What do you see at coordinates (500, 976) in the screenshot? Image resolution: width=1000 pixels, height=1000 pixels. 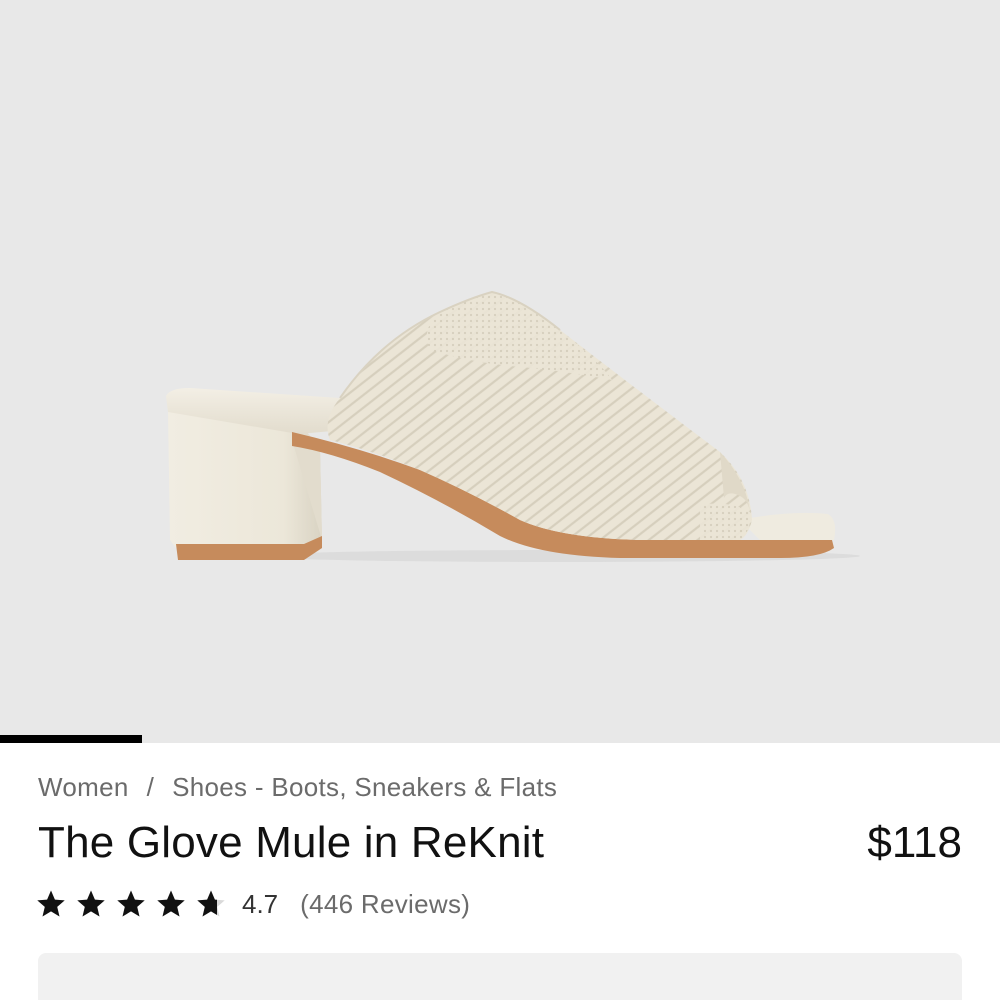 I see `size-selector-panel` at bounding box center [500, 976].